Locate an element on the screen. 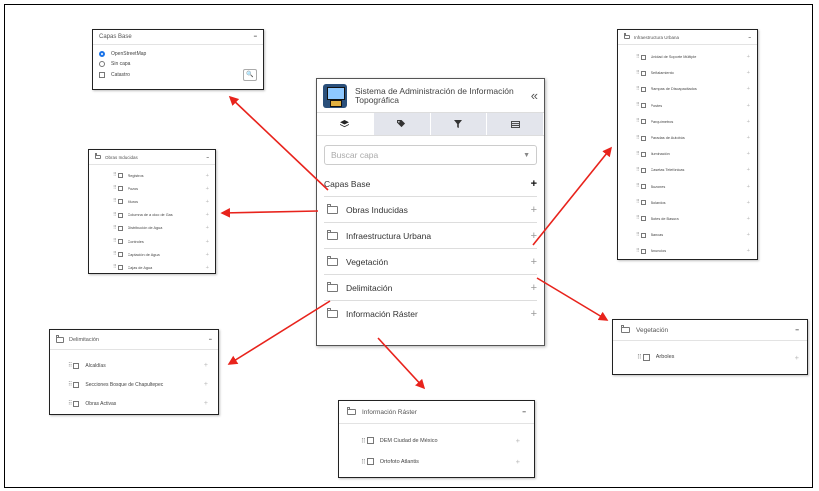  arrow-informacion-raster is located at coordinates (401, 363).